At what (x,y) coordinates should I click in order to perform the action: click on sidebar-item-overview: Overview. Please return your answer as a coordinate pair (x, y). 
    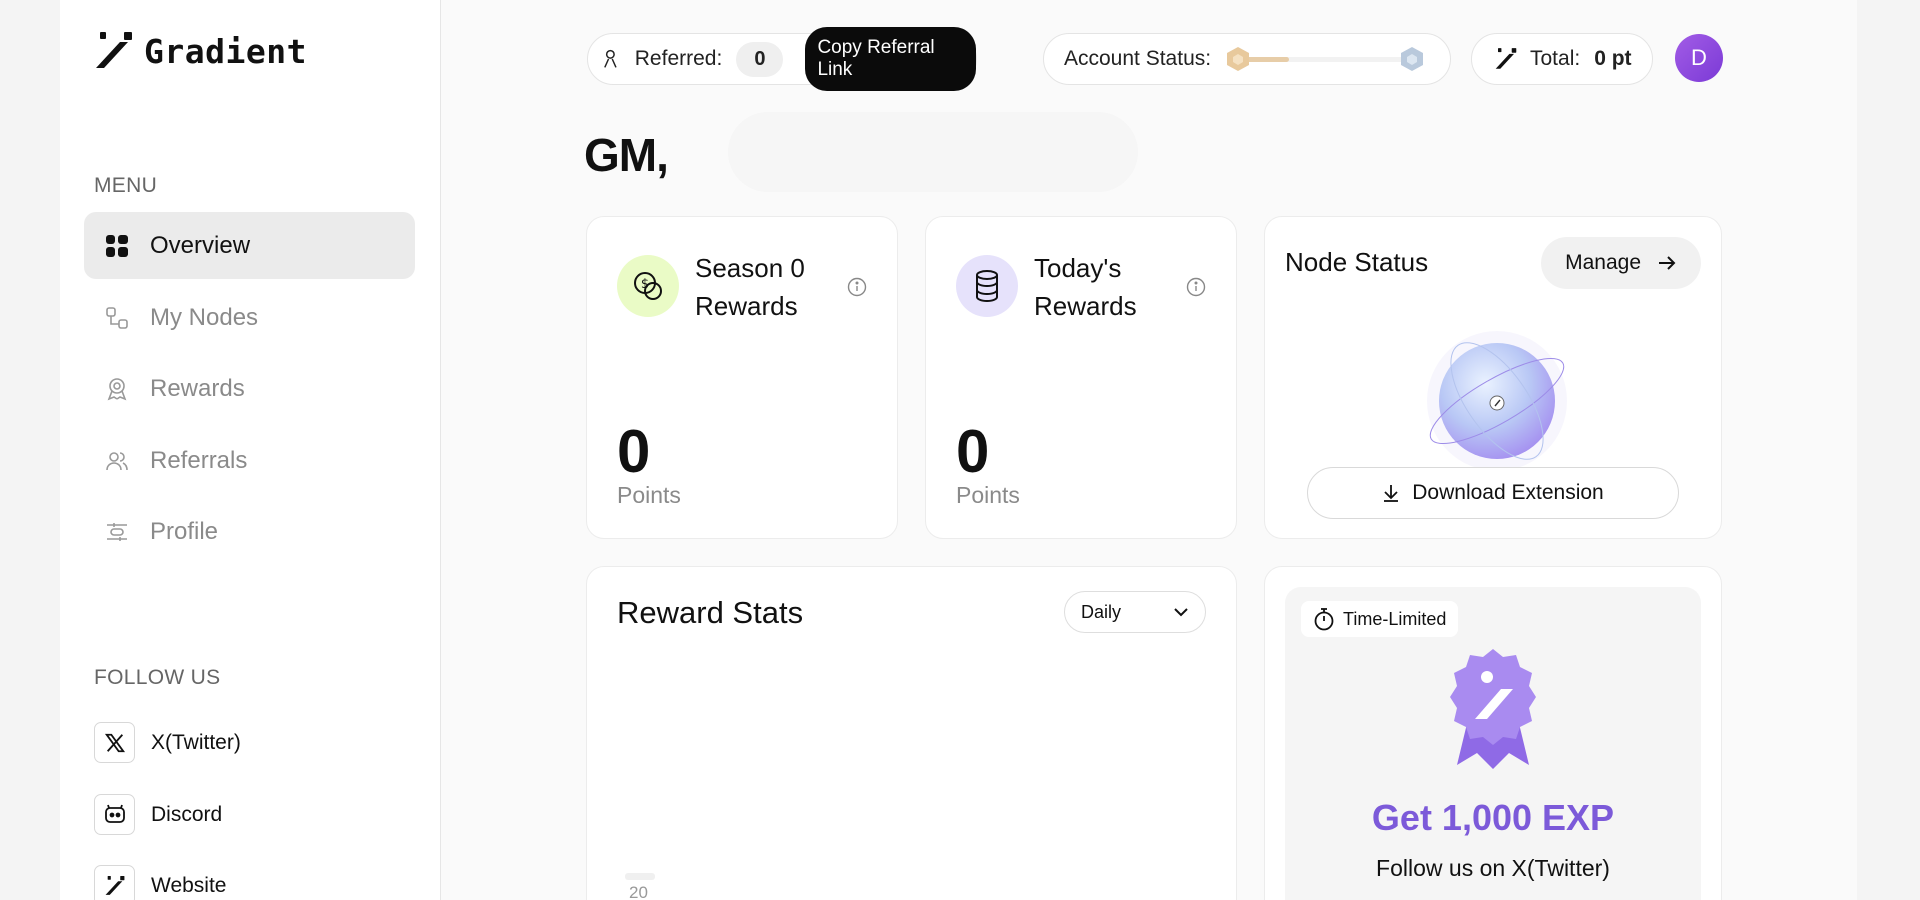
    Looking at the image, I should click on (249, 245).